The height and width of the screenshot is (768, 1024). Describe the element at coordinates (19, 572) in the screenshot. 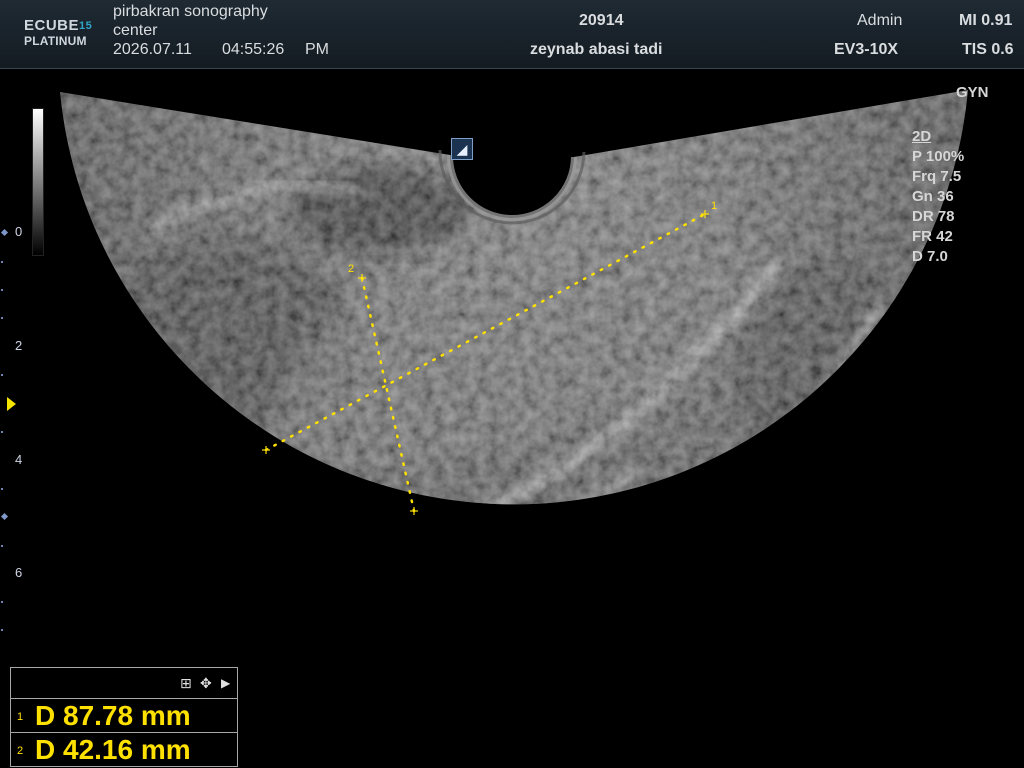

I see `depth-label-6: 6` at that location.